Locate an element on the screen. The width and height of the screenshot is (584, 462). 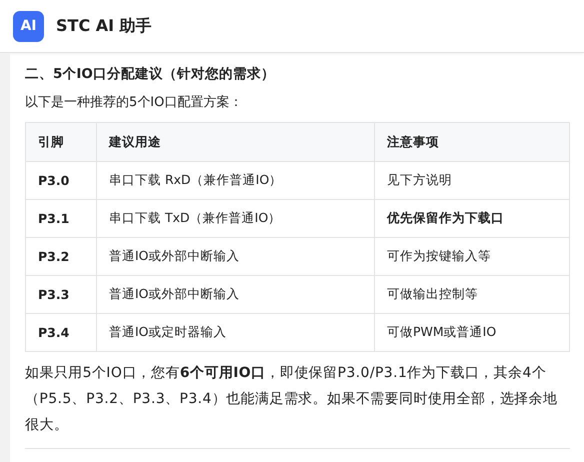
table-cell: 串口下载 TxD（兼作普通IO） is located at coordinates (235, 219).